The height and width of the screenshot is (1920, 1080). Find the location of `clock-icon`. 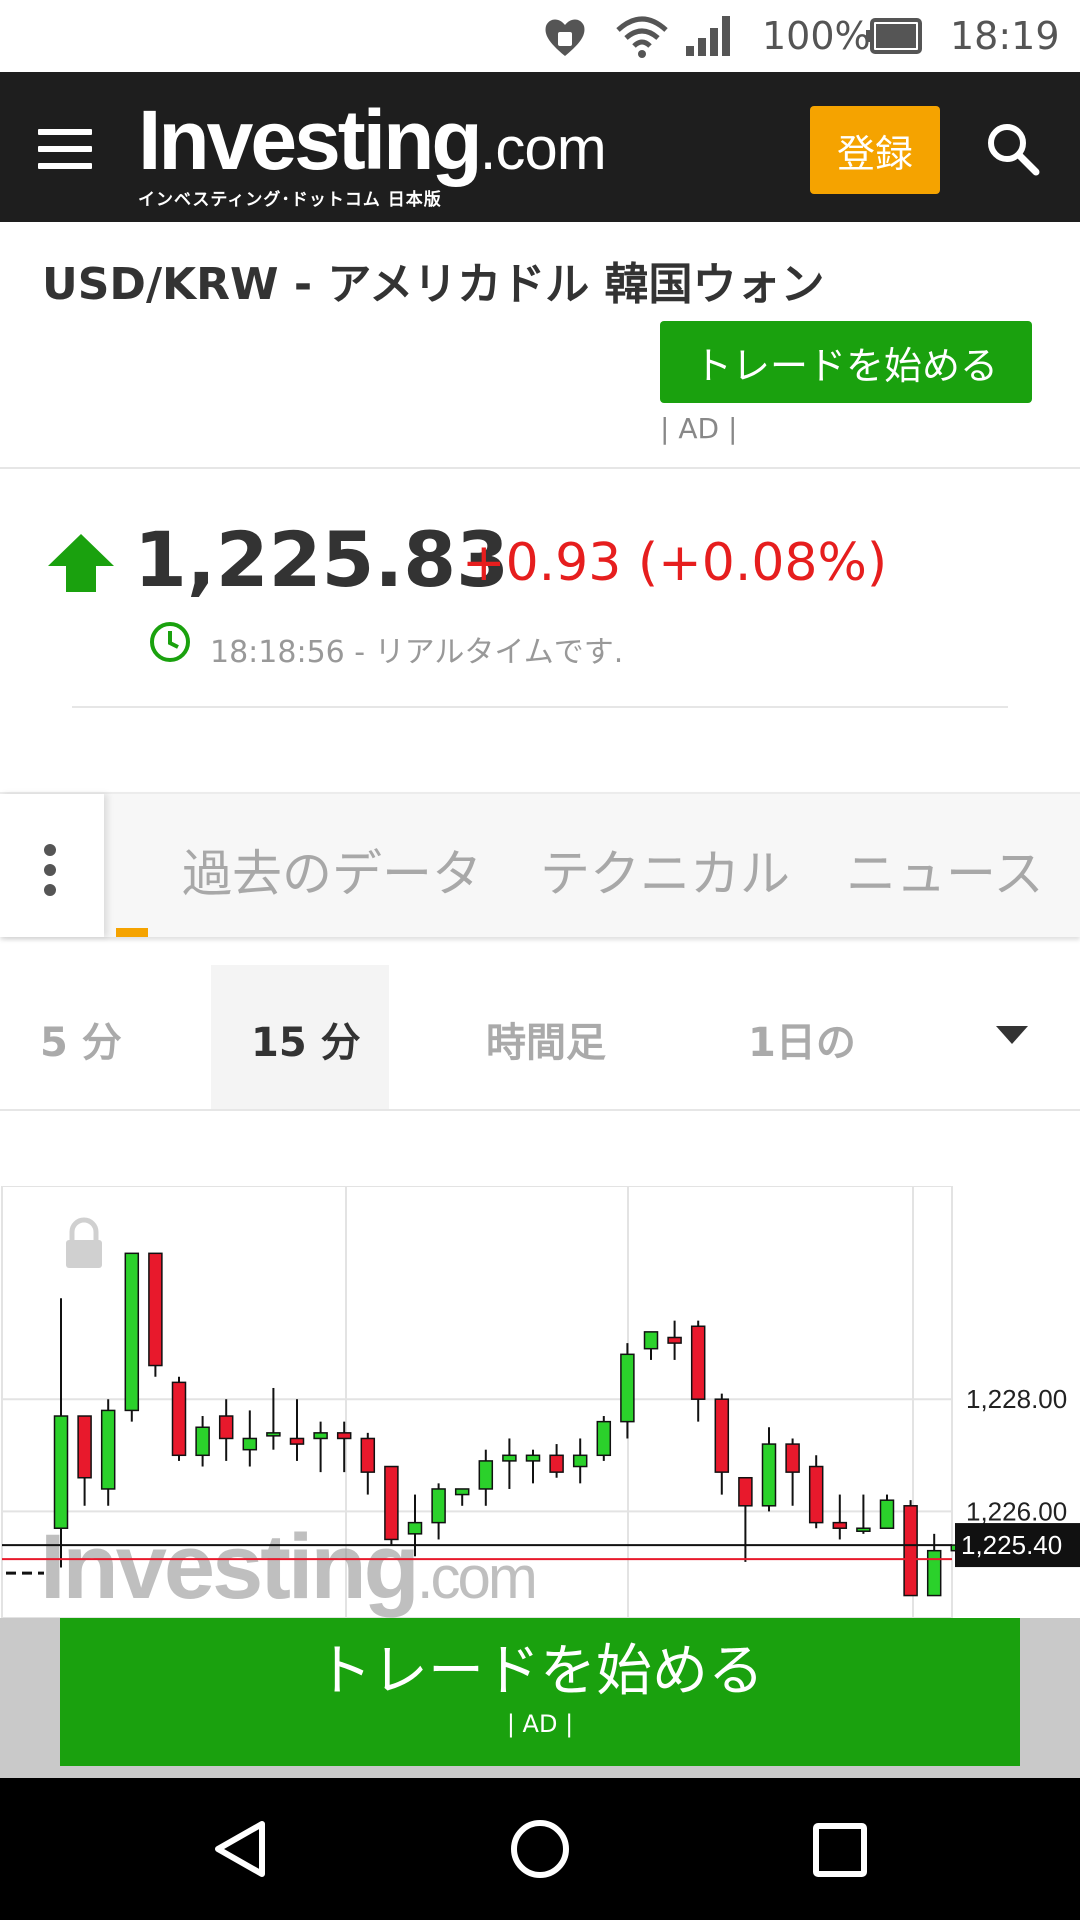

clock-icon is located at coordinates (170, 642).